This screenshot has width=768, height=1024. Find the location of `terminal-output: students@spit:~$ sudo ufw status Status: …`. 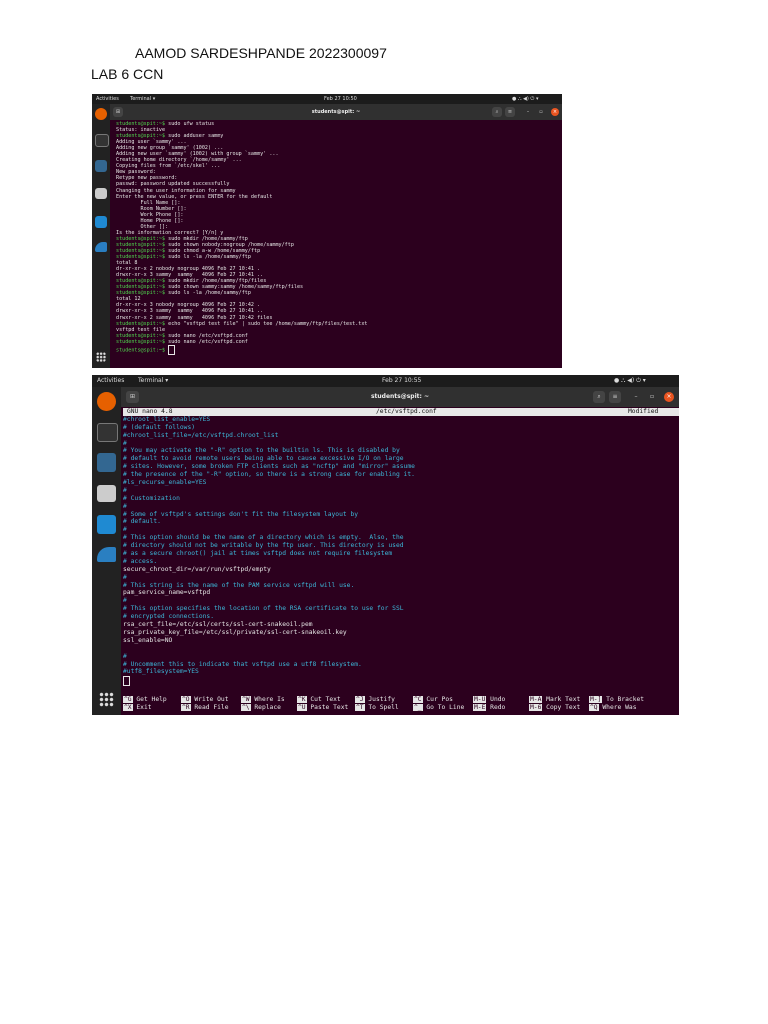

terminal-output: students@spit:~$ sudo ufw status Status: … is located at coordinates (336, 244).